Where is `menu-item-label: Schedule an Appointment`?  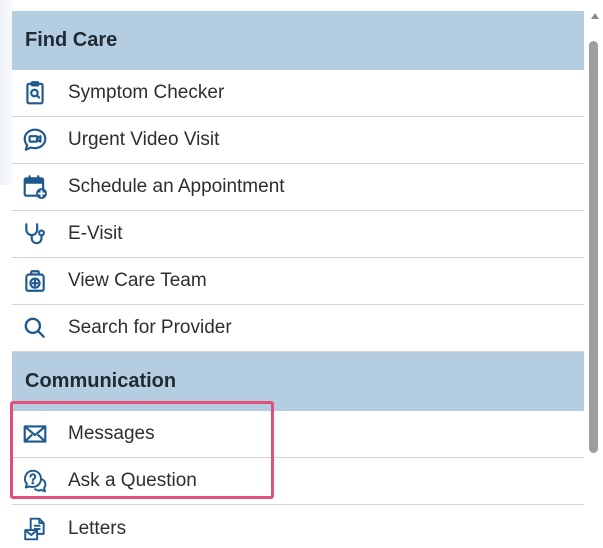 menu-item-label: Schedule an Appointment is located at coordinates (176, 186).